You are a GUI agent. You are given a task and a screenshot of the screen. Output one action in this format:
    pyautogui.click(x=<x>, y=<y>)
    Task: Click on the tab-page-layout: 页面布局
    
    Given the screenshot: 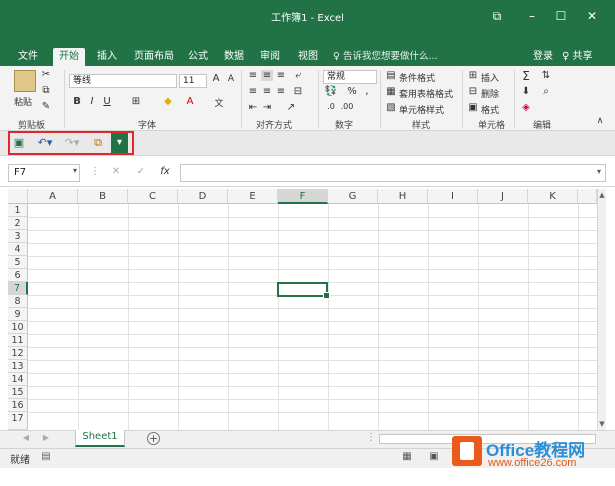 What is the action you would take?
    pyautogui.click(x=154, y=57)
    